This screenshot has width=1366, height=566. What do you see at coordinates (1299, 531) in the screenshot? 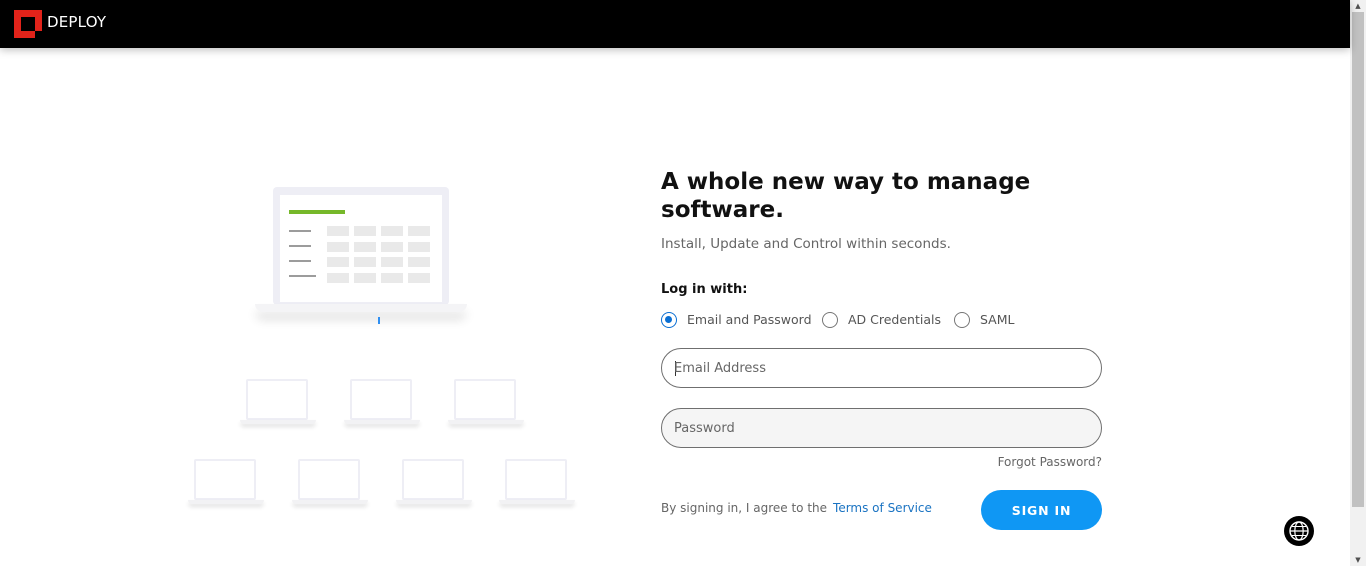
I see `globe-icon` at bounding box center [1299, 531].